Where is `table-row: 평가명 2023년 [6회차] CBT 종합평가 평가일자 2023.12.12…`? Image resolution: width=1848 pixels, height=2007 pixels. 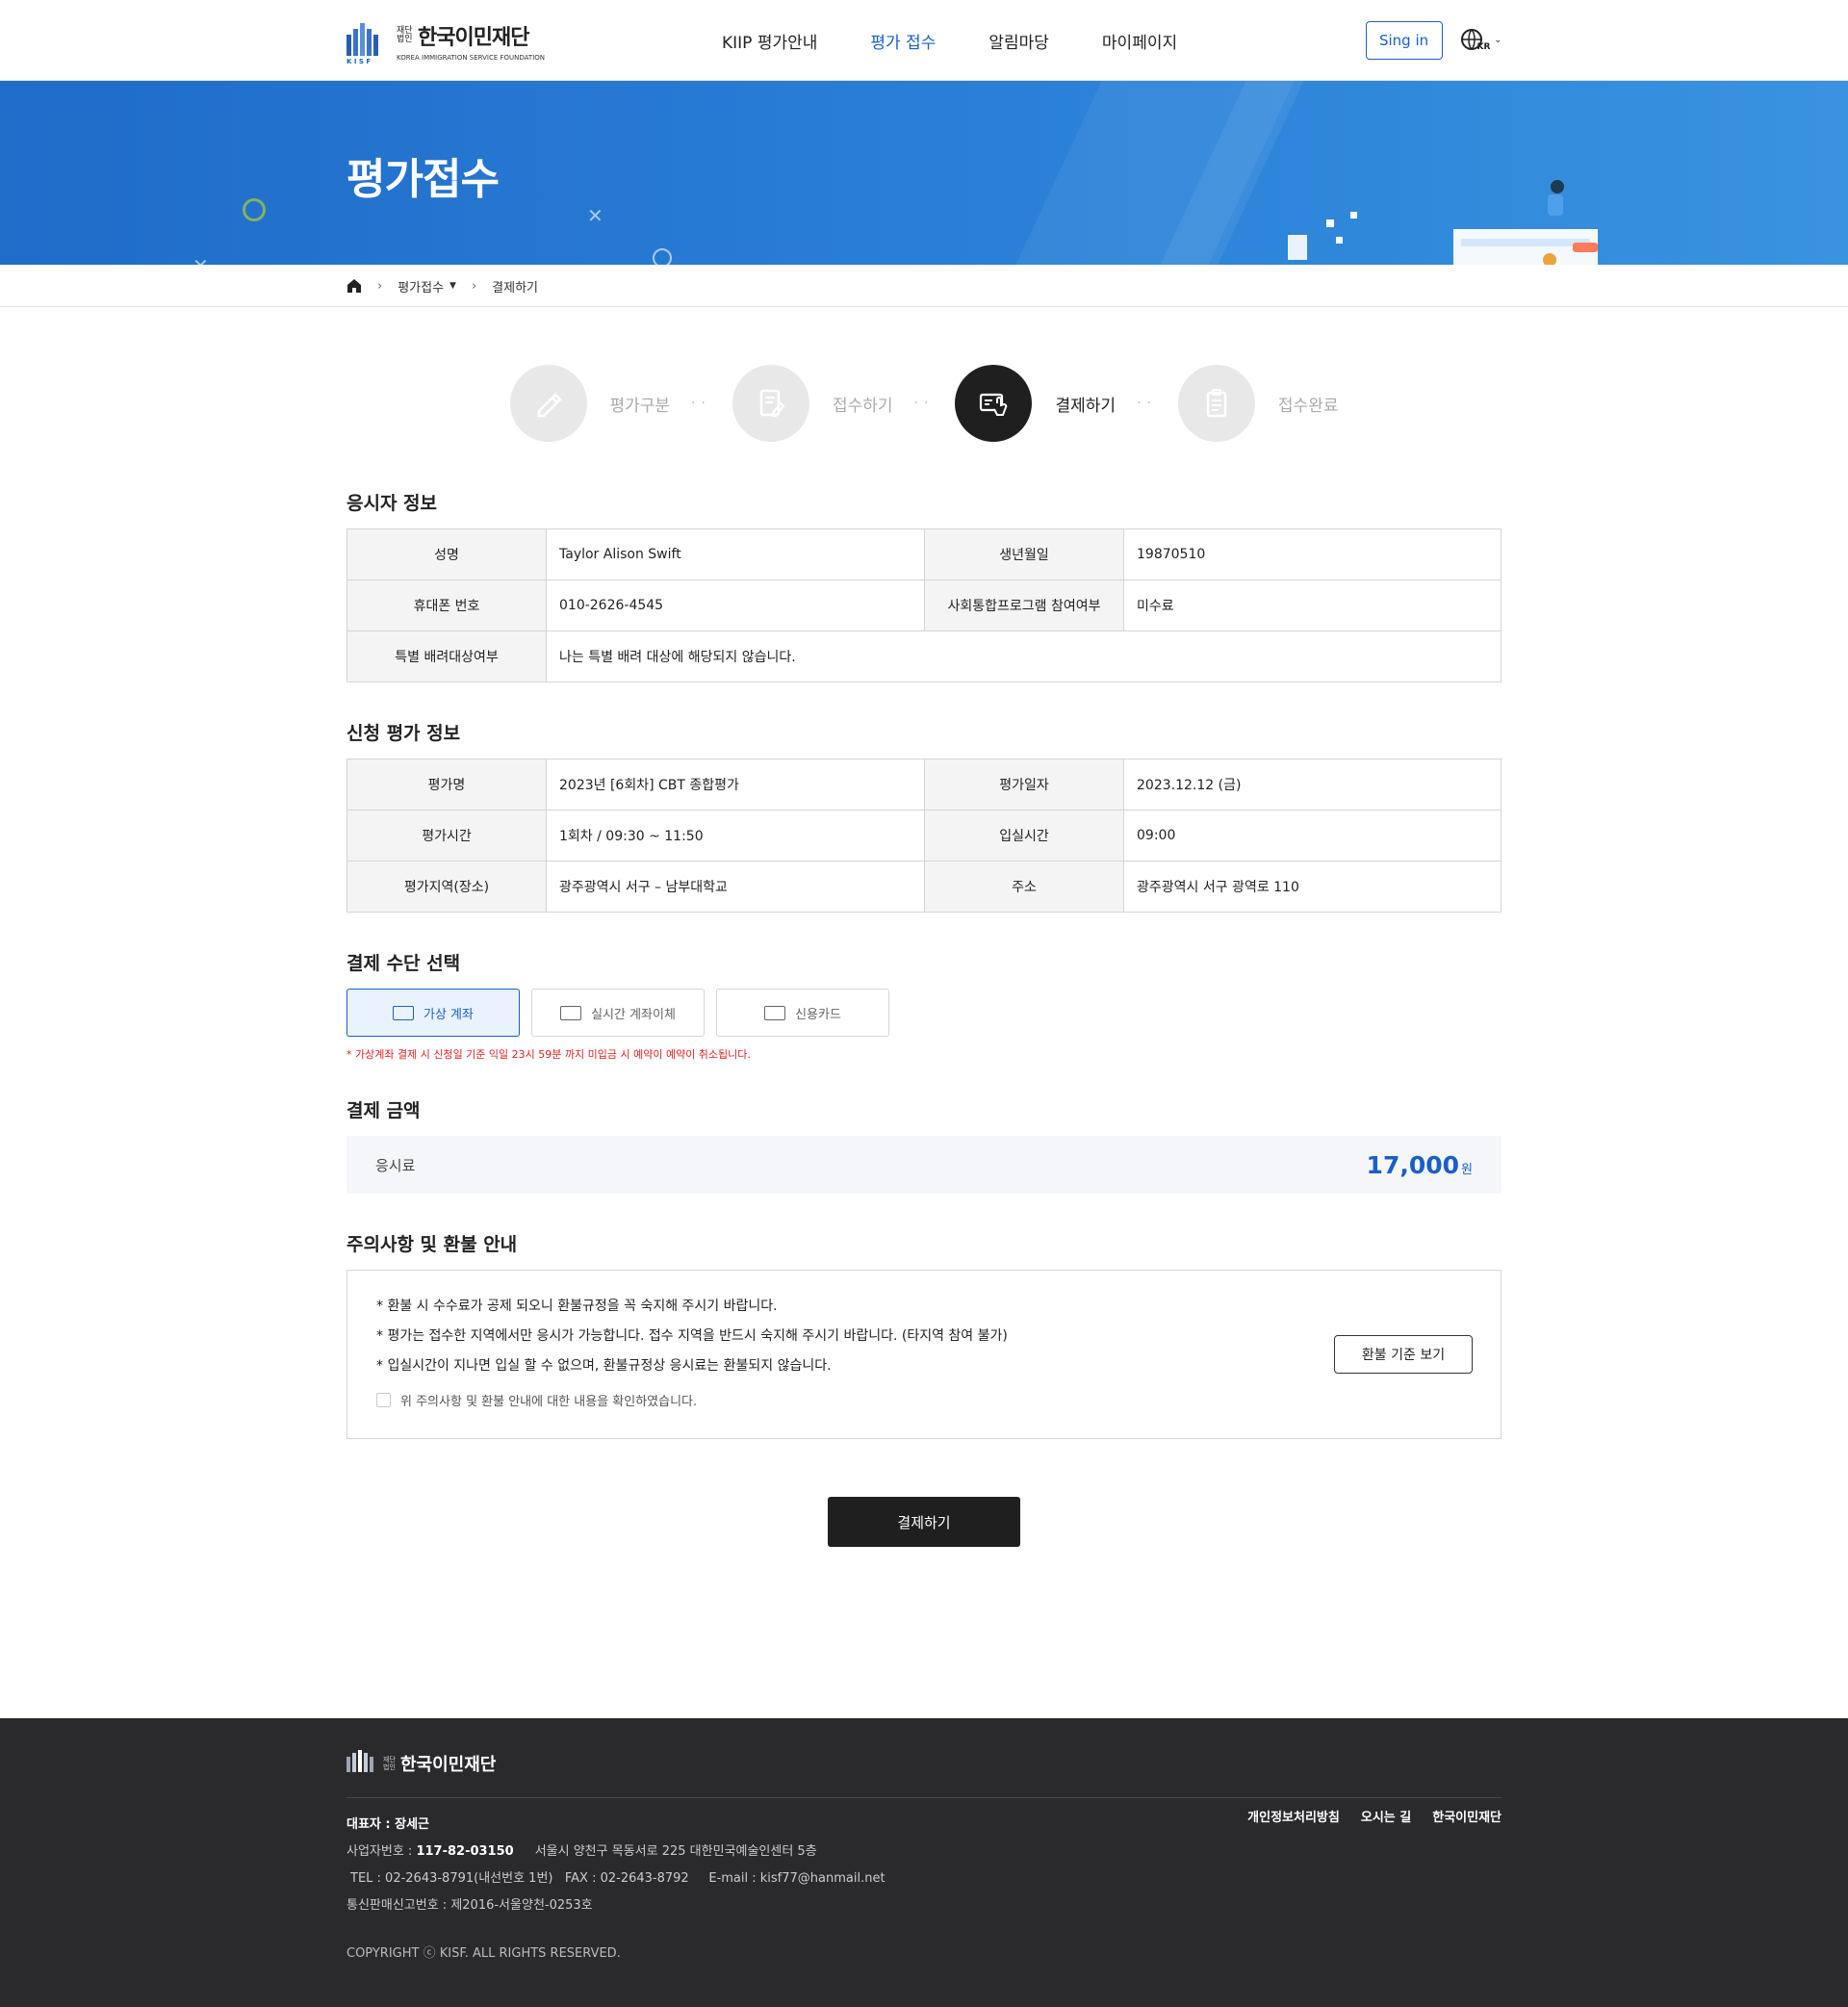
table-row: 평가명 2023년 [6회차] CBT 종합평가 평가일자 2023.12.12… is located at coordinates (924, 785).